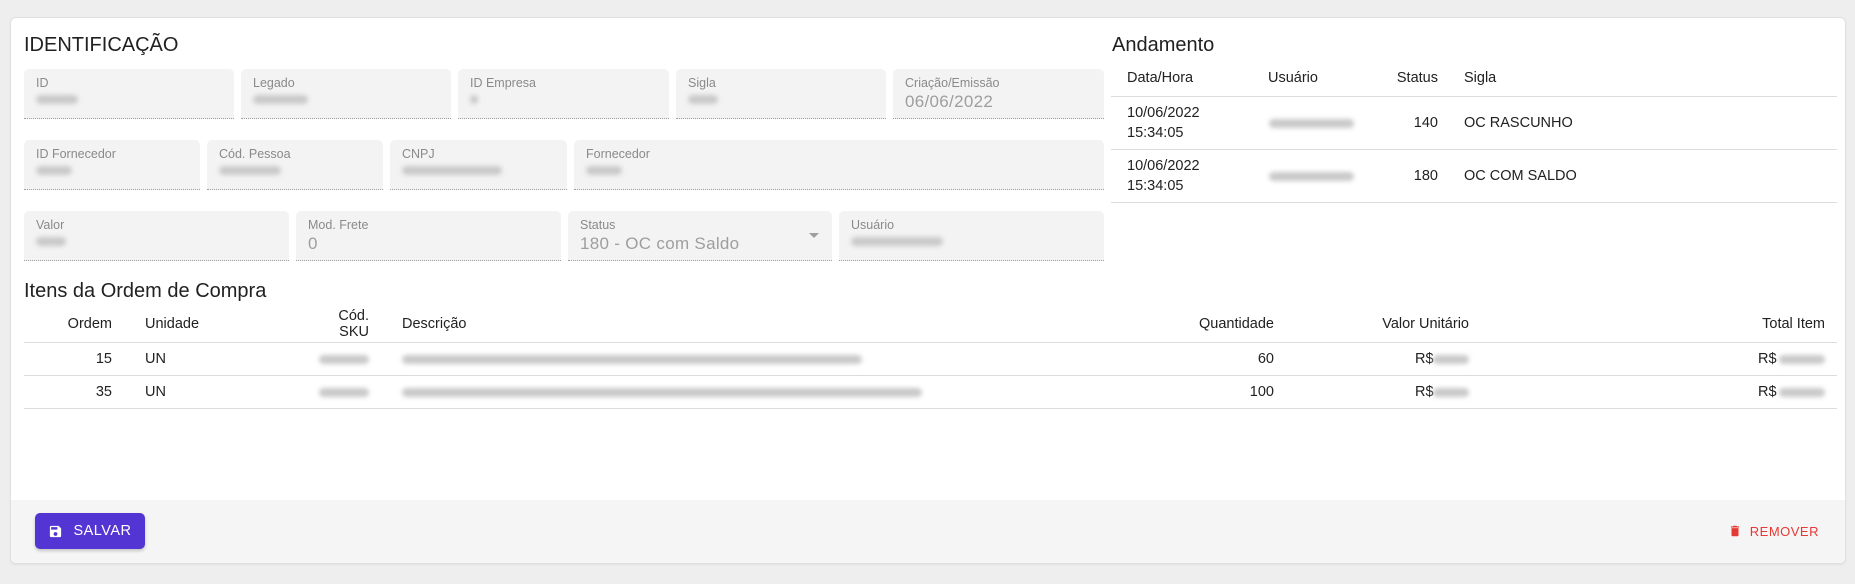 The height and width of the screenshot is (584, 1855). Describe the element at coordinates (129, 94) in the screenshot. I see `id-field: ID` at that location.